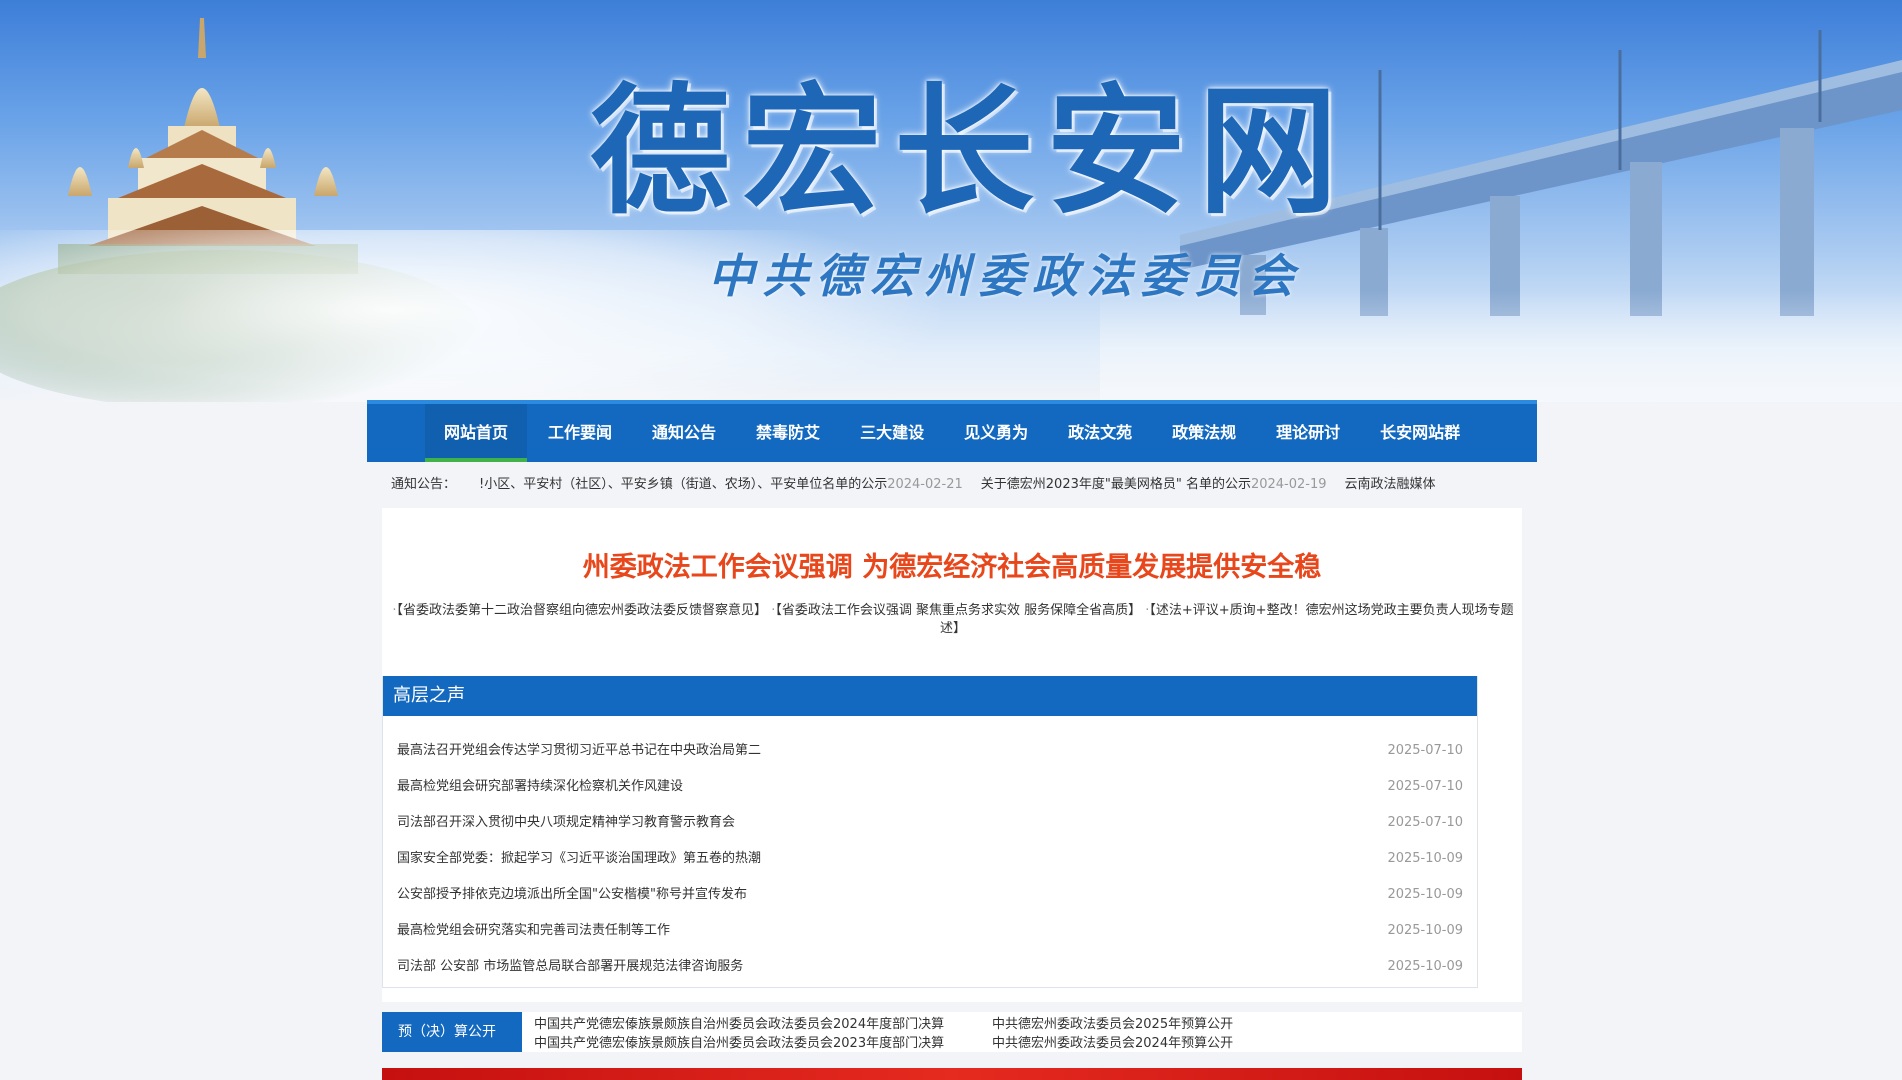 This screenshot has height=1080, width=1902. I want to click on news-item: 司法部召开深入贯彻中央八项规定精神学习教育警示教育会 2025-07-10, so click(930, 832).